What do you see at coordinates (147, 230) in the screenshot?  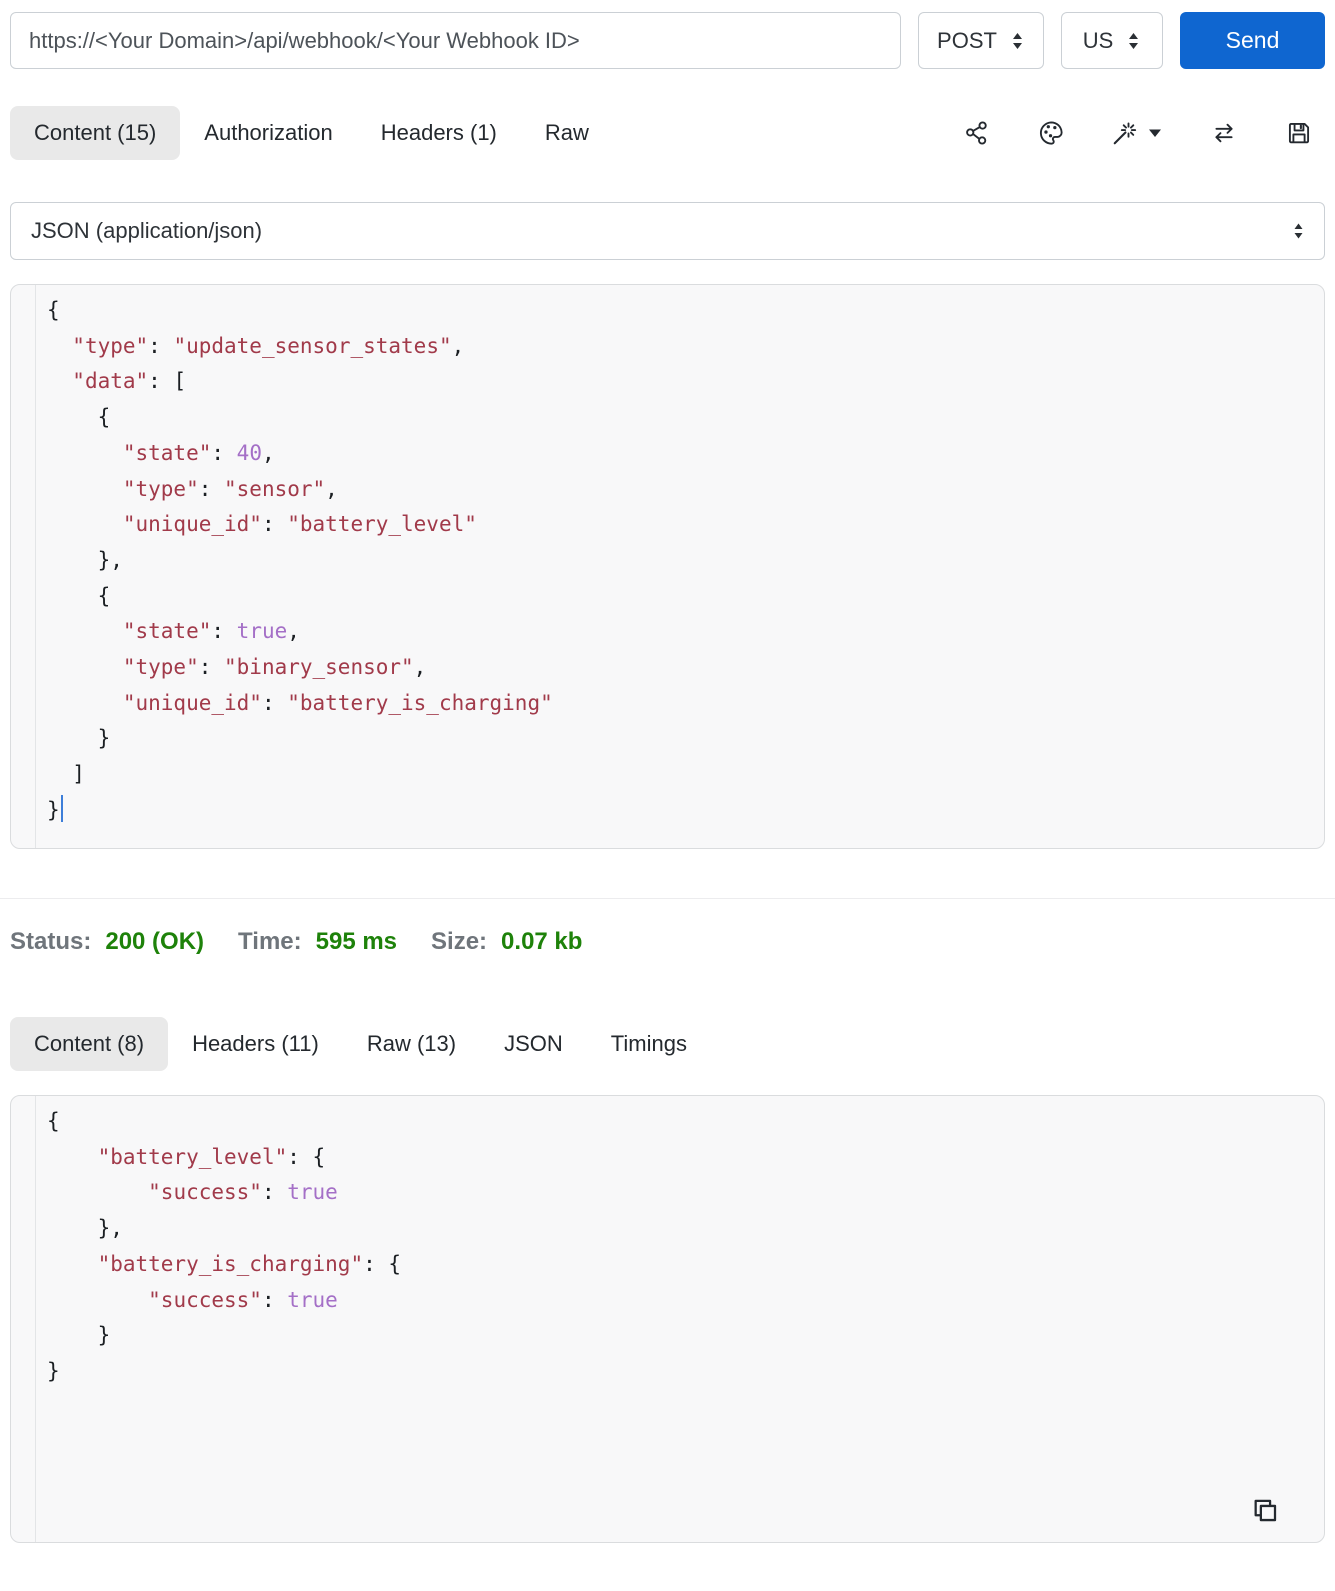 I see `body-type-select-value: JSON (application/json)` at bounding box center [147, 230].